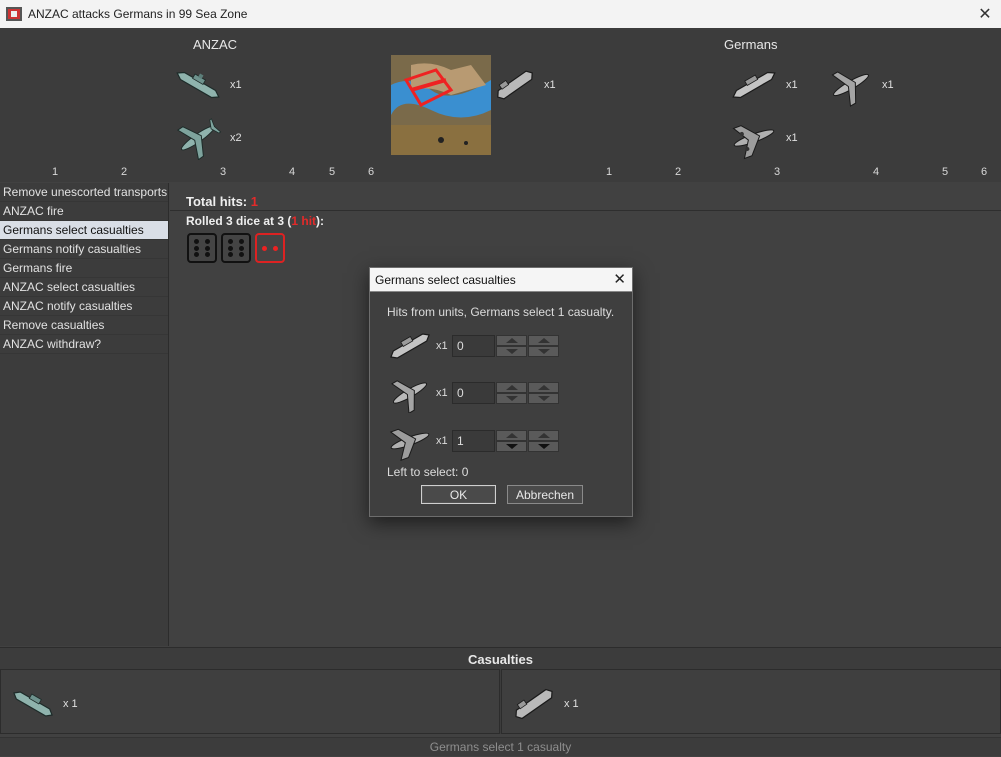  What do you see at coordinates (84, 287) in the screenshot?
I see `step-item: ANZAC select casualties` at bounding box center [84, 287].